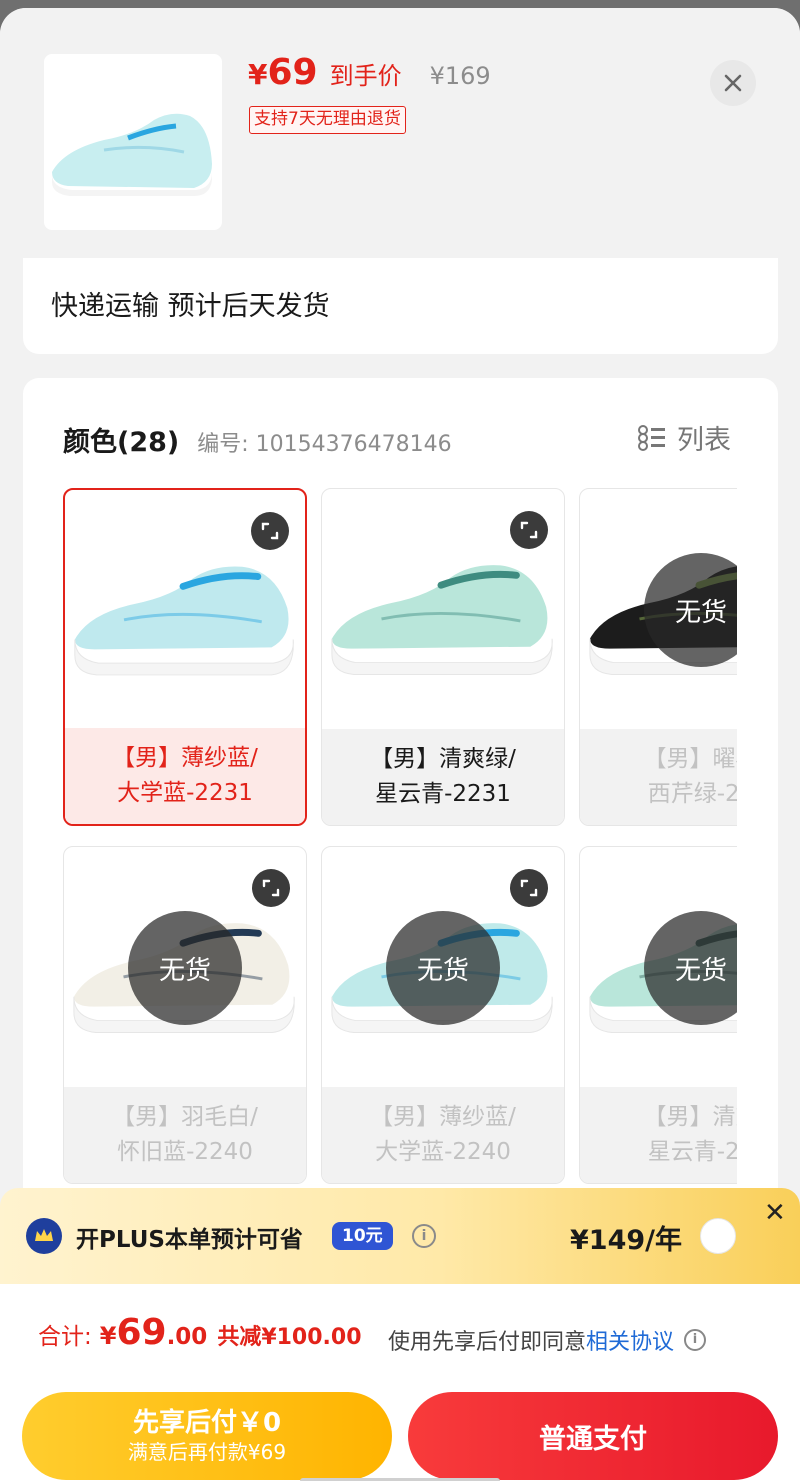  What do you see at coordinates (651, 437) in the screenshot?
I see `list-icon` at bounding box center [651, 437].